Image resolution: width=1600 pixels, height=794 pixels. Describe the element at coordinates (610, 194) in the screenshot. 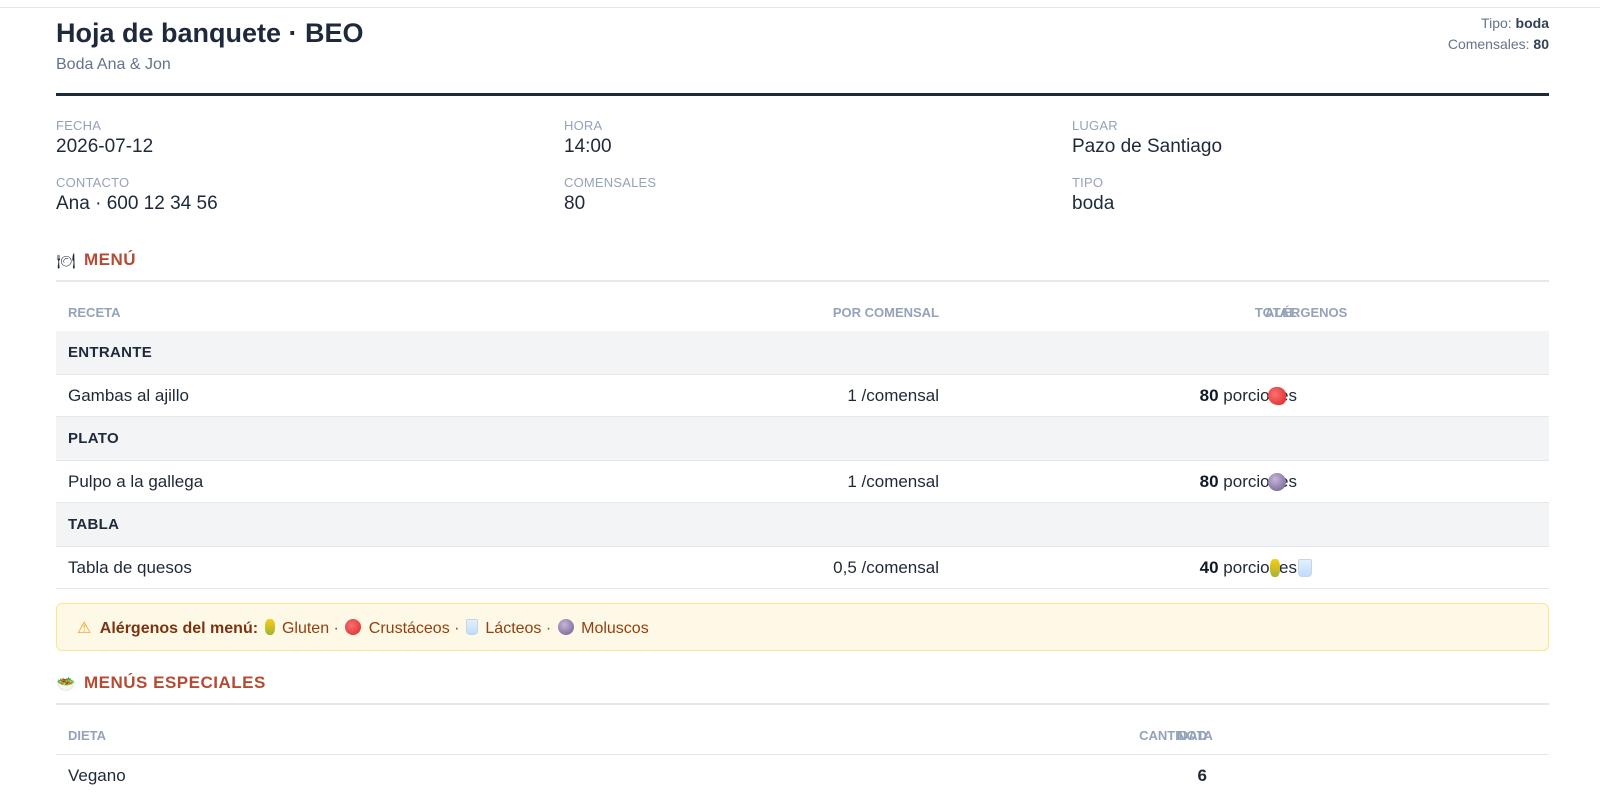

I see `info-comensales: COMENSALES 80` at that location.